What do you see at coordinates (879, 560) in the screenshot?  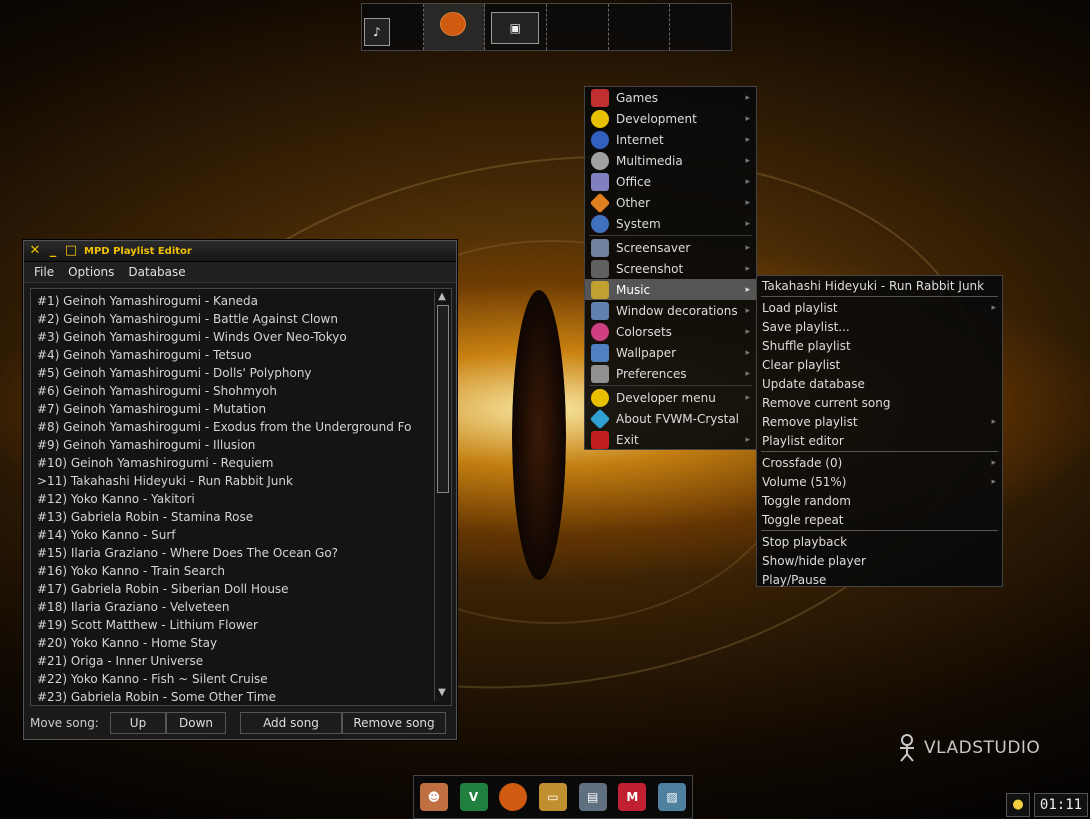 I see `show-hide-player-item: Show/hide player` at bounding box center [879, 560].